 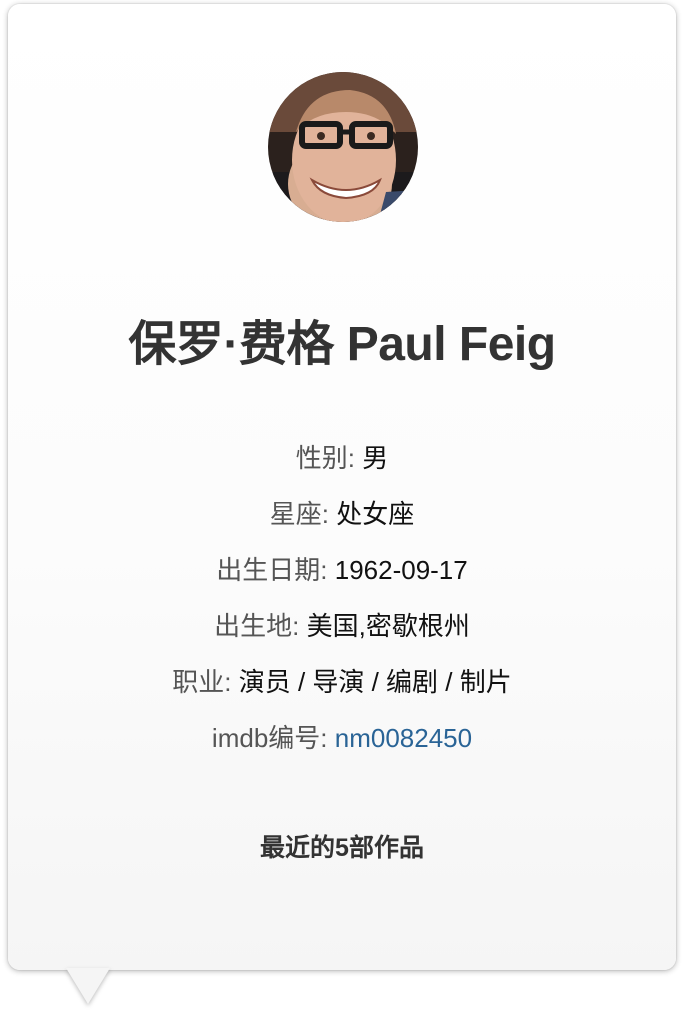 What do you see at coordinates (375, 682) in the screenshot?
I see `info-value: 演员 / 导演 / 编剧 / 制片` at bounding box center [375, 682].